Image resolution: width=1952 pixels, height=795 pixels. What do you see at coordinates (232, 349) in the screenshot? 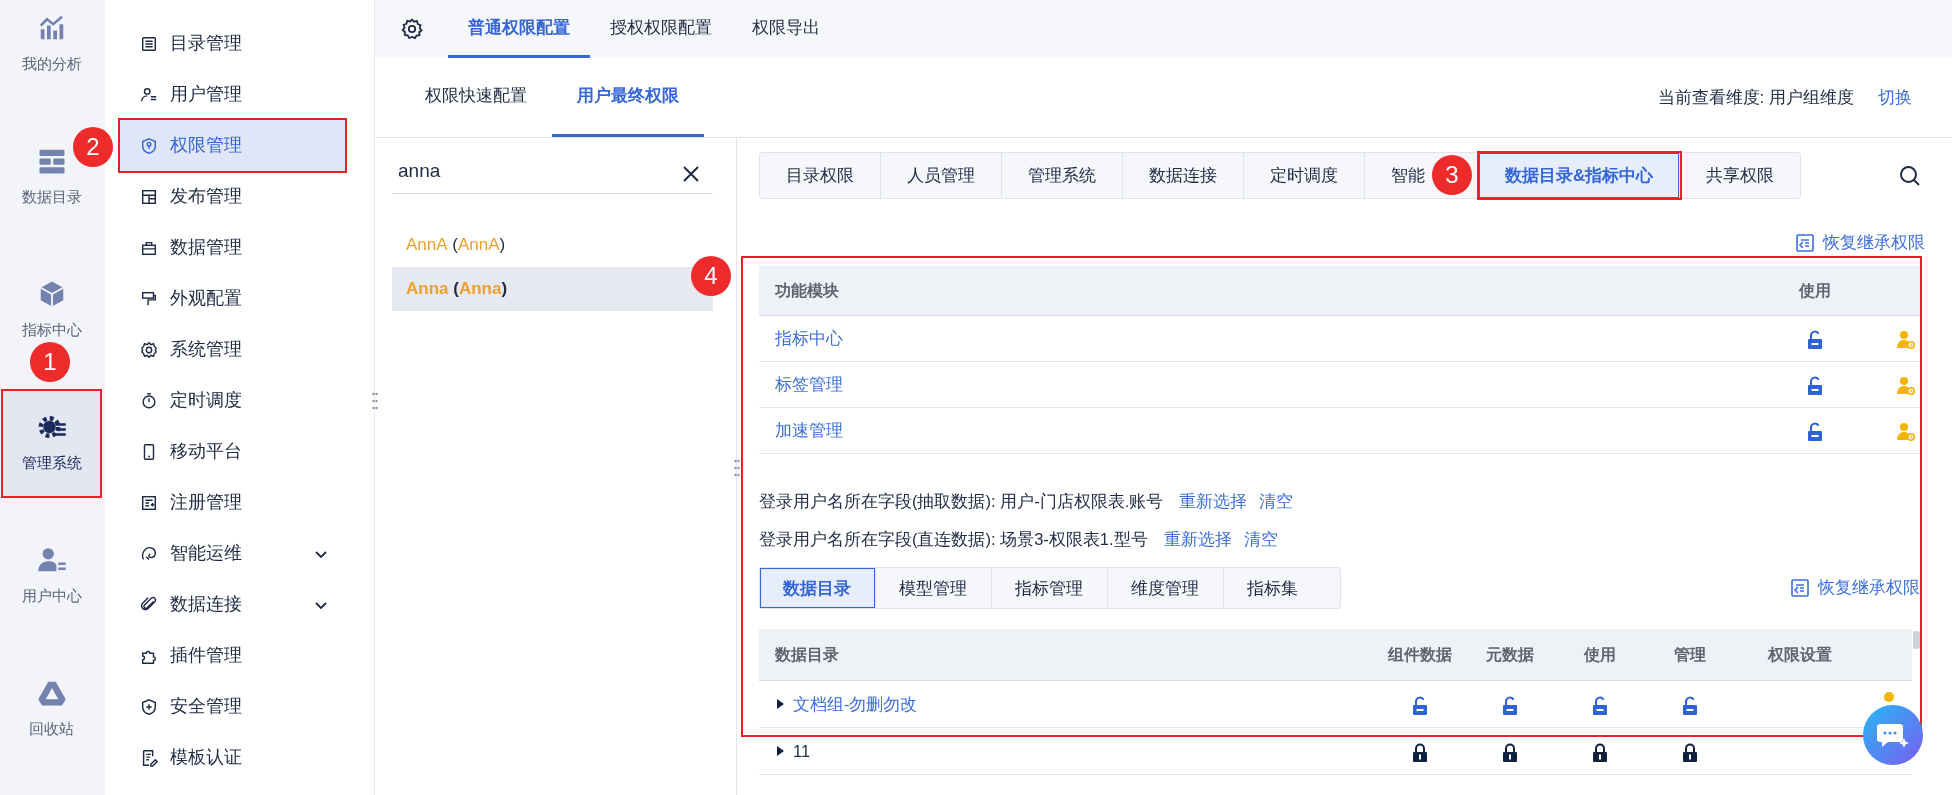
I see `menu-item: 系统管理` at bounding box center [232, 349].